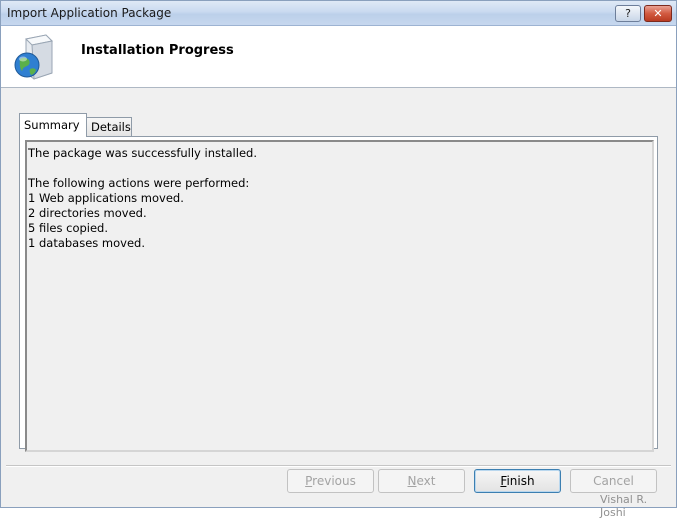 The width and height of the screenshot is (677, 519). Describe the element at coordinates (658, 13) in the screenshot. I see `close-button: ✕` at that location.